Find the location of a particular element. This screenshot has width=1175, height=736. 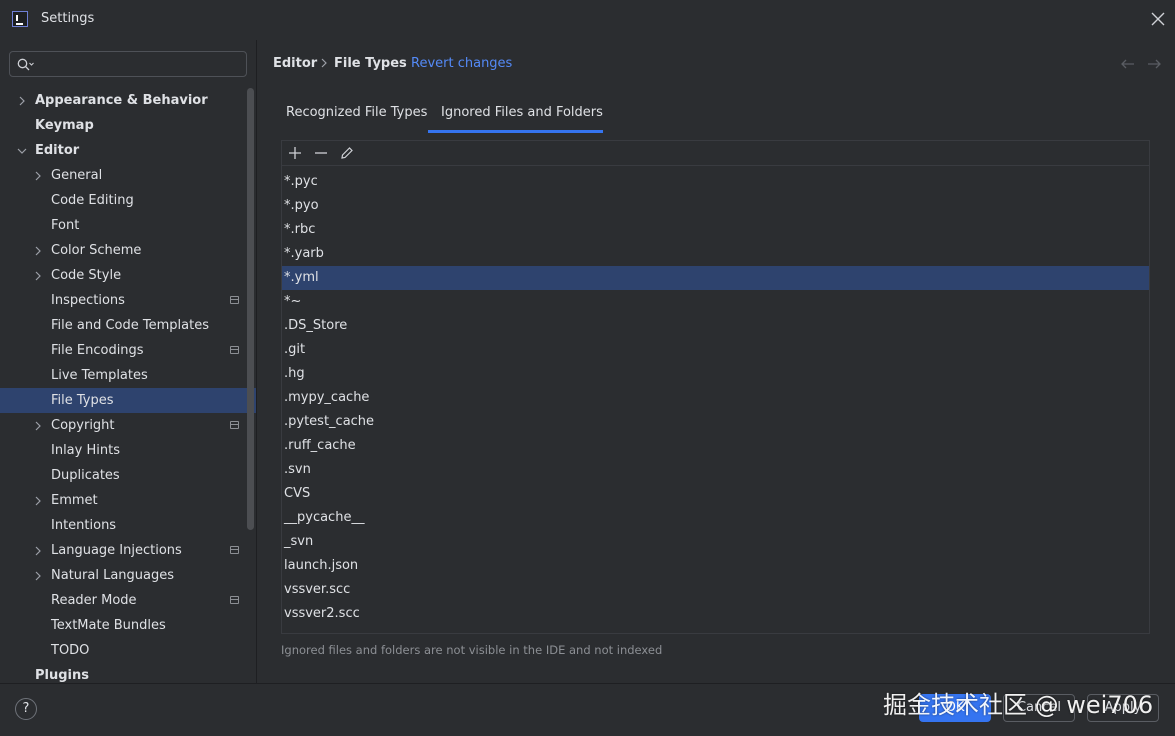

sidebar-item-label: TextMate Bundles is located at coordinates (108, 625).